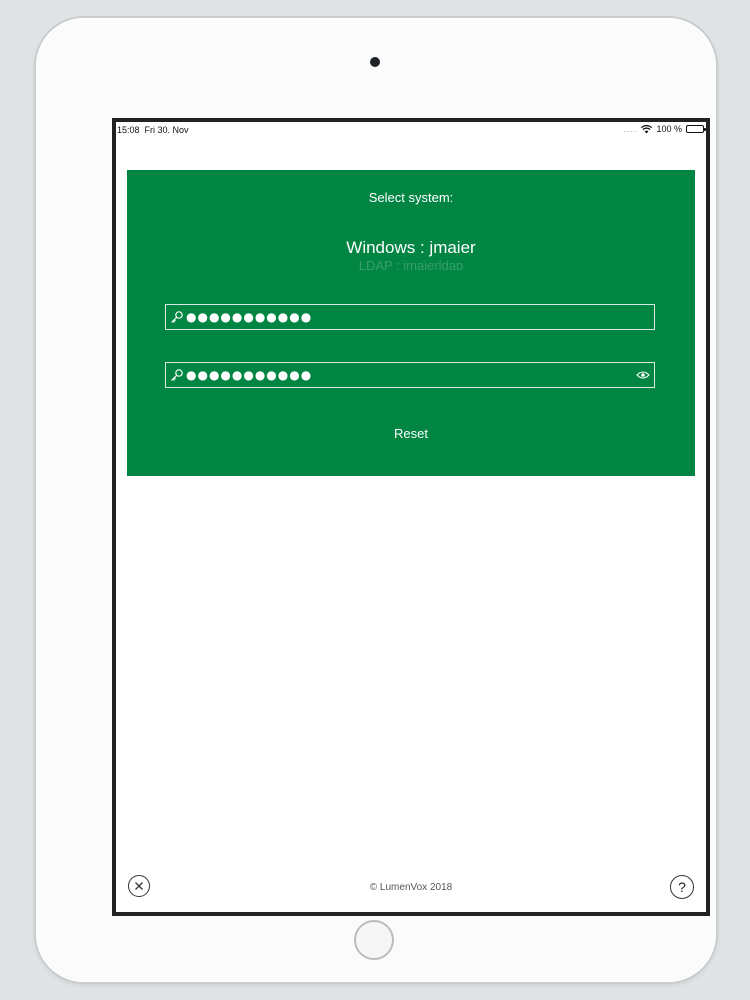  I want to click on help-circle-icon: ?, so click(682, 887).